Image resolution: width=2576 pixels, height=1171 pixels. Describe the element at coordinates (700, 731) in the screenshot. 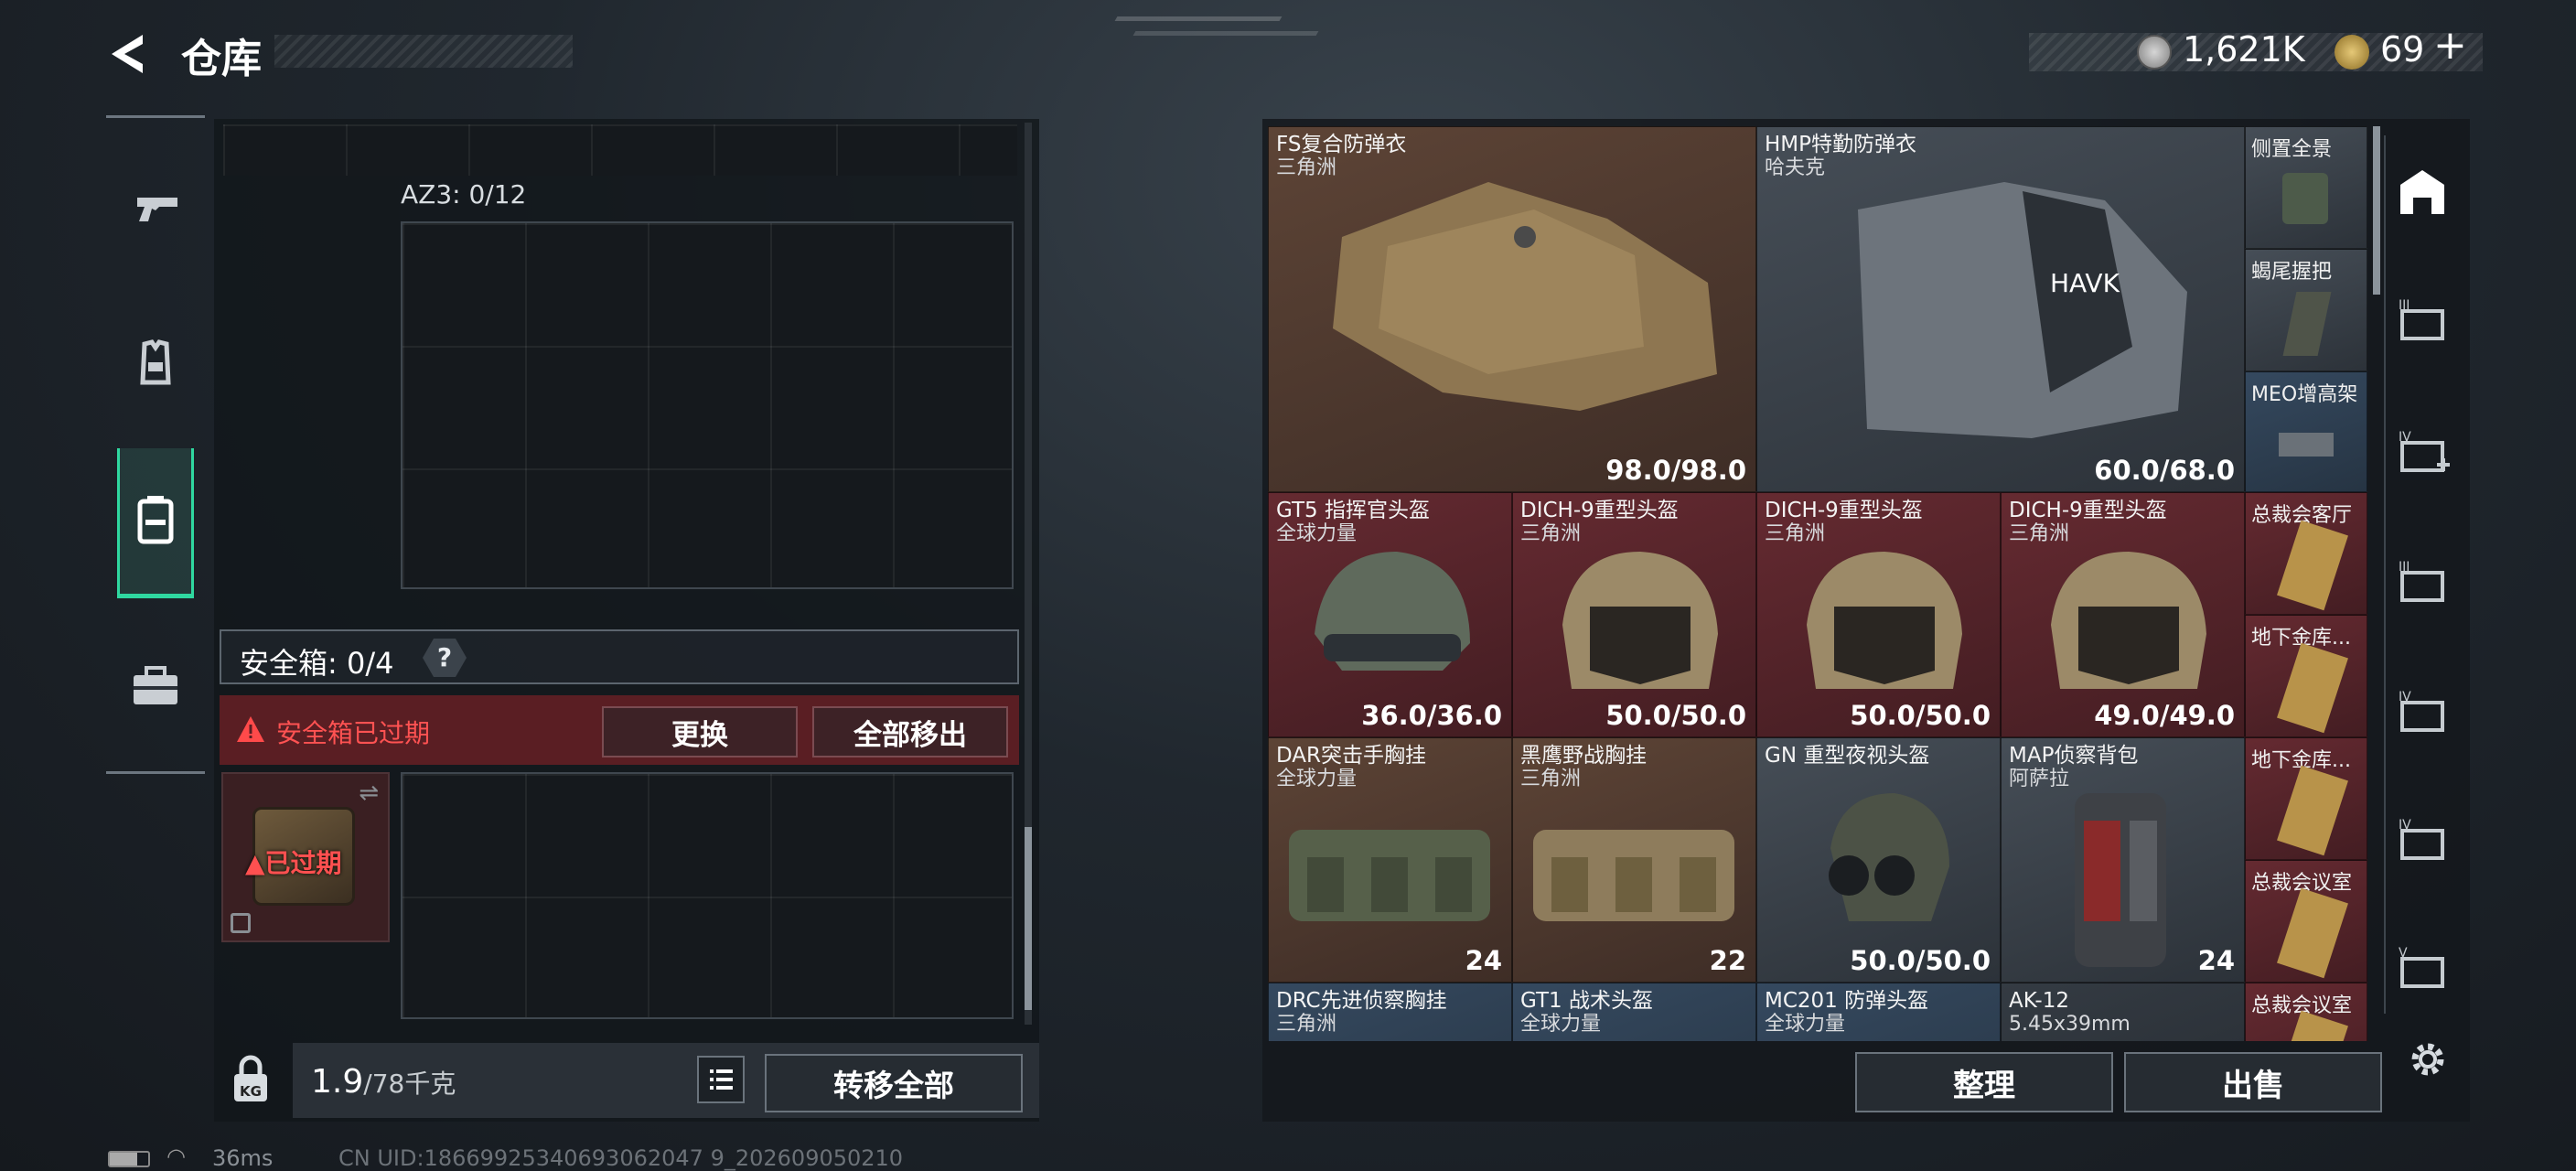

I see `replace-button: 更换` at that location.